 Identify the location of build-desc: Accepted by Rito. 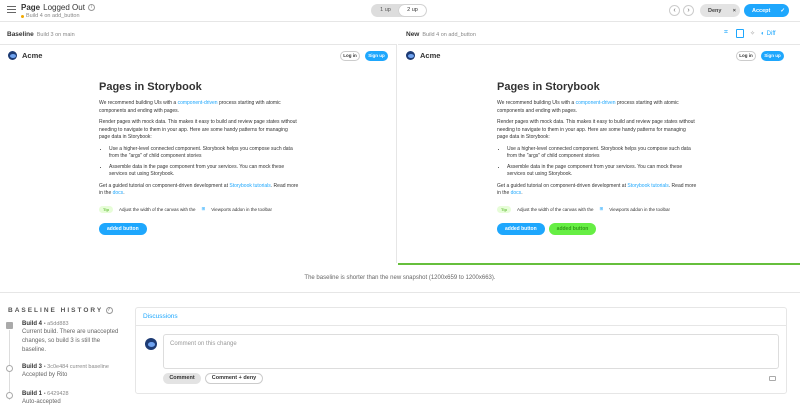
(45, 375).